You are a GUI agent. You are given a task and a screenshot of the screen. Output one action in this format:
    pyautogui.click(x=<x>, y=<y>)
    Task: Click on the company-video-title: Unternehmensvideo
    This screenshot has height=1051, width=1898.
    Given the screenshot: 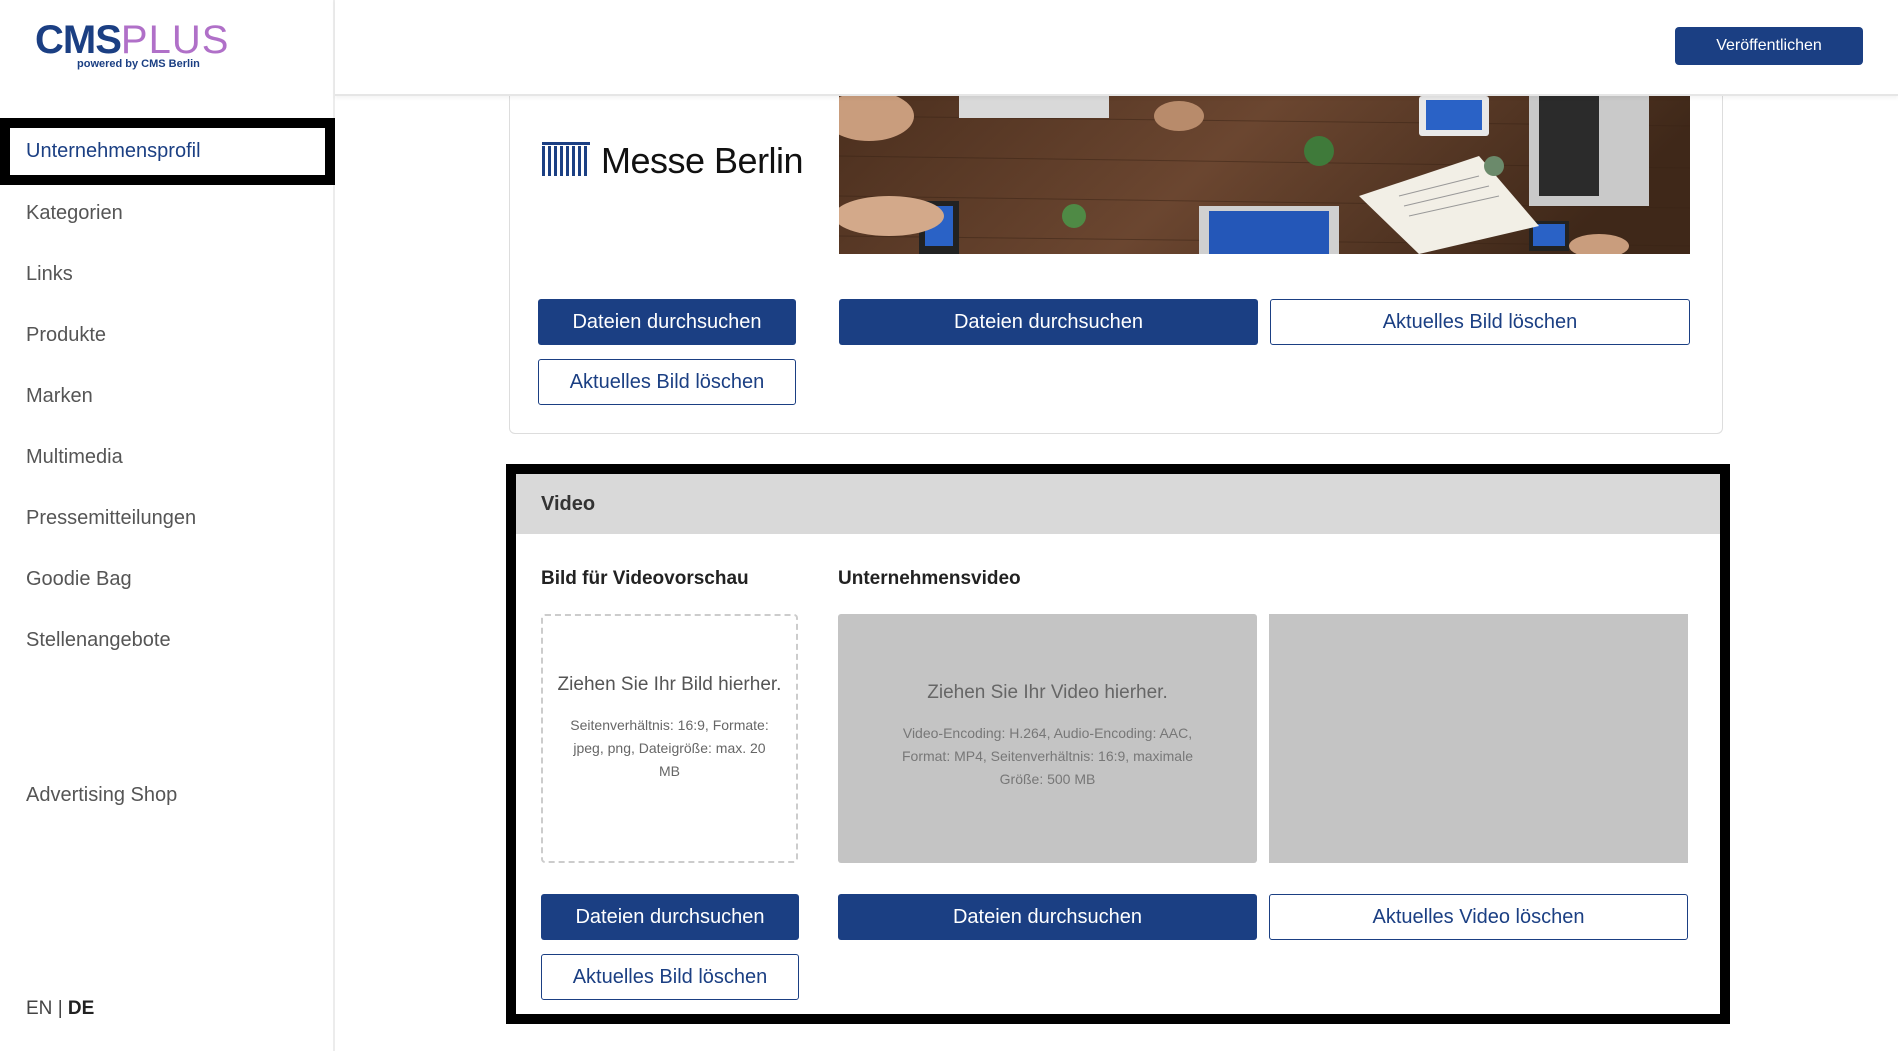 What is the action you would take?
    pyautogui.click(x=929, y=578)
    